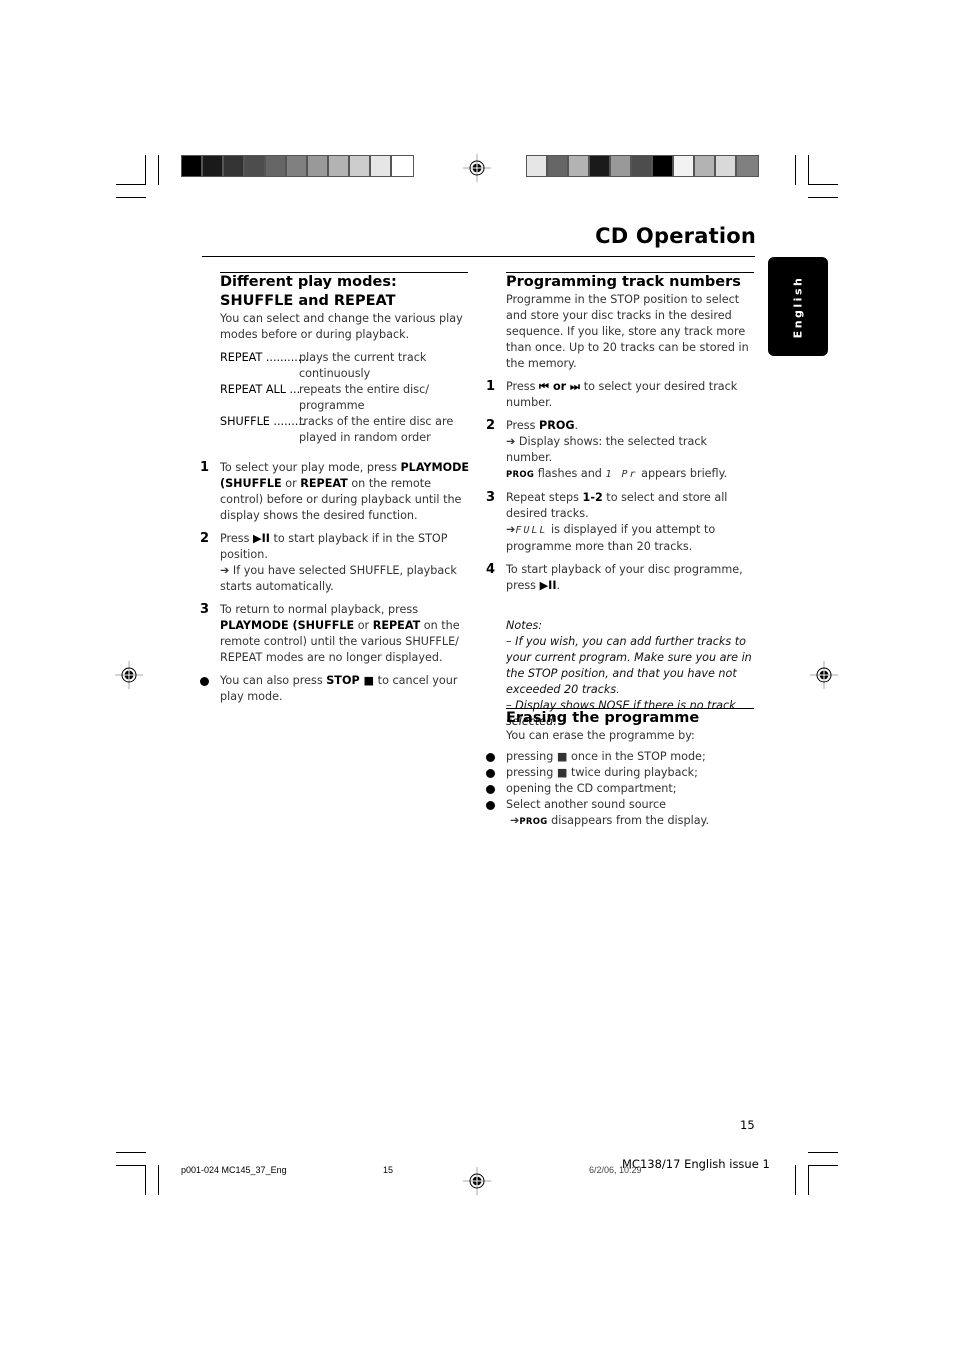  I want to click on bullet-text: opening the CD compartment;, so click(591, 788).